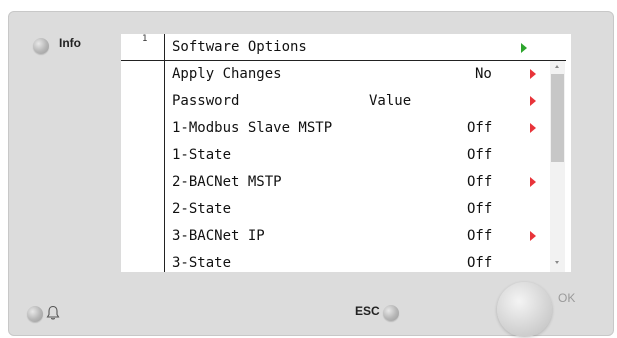 The height and width of the screenshot is (338, 617). I want to click on menu-row-2-state: 2-State Off, so click(352, 209).